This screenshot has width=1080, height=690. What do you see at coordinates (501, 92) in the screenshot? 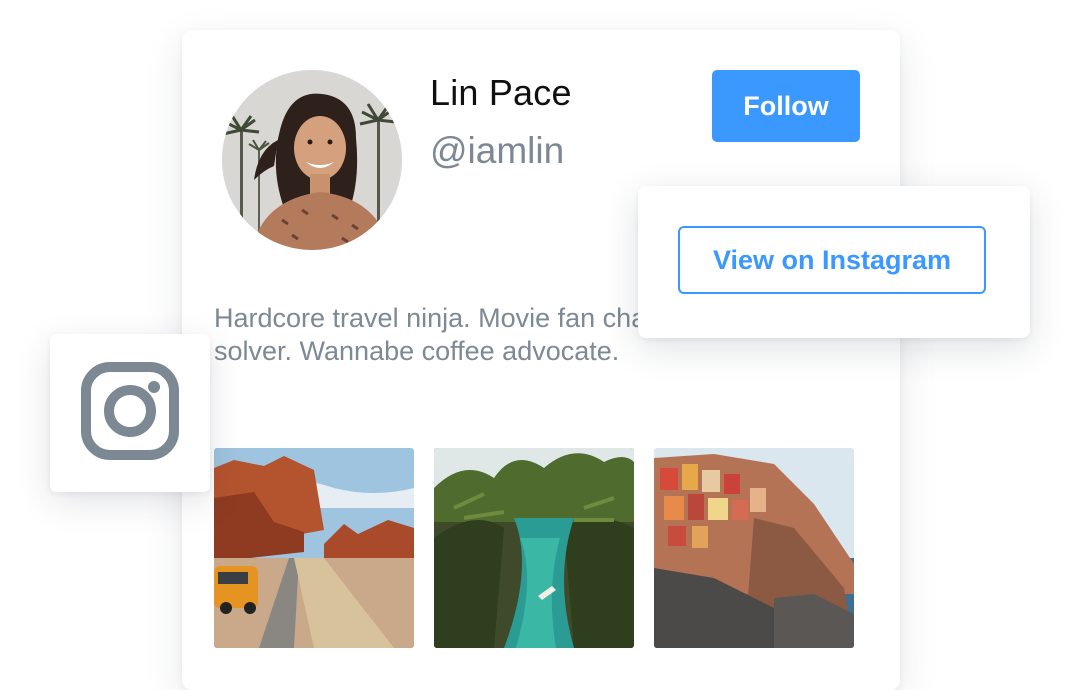
I see `profile-name: Lin Pace` at bounding box center [501, 92].